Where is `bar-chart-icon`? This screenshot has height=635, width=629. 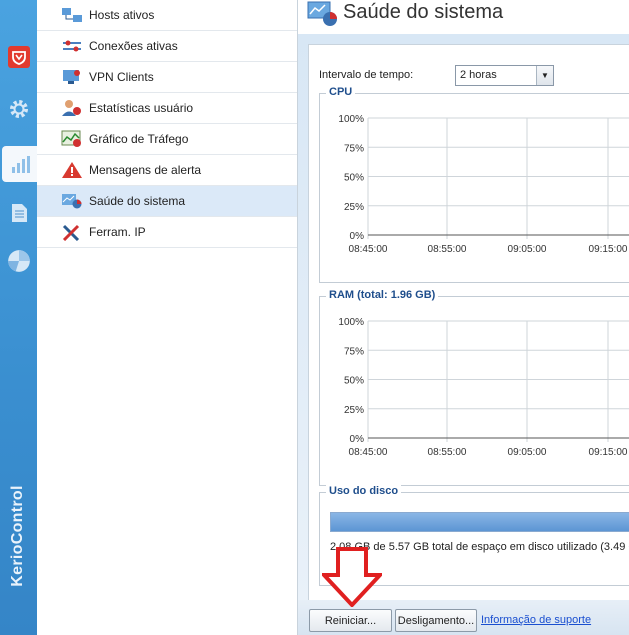 bar-chart-icon is located at coordinates (20, 164).